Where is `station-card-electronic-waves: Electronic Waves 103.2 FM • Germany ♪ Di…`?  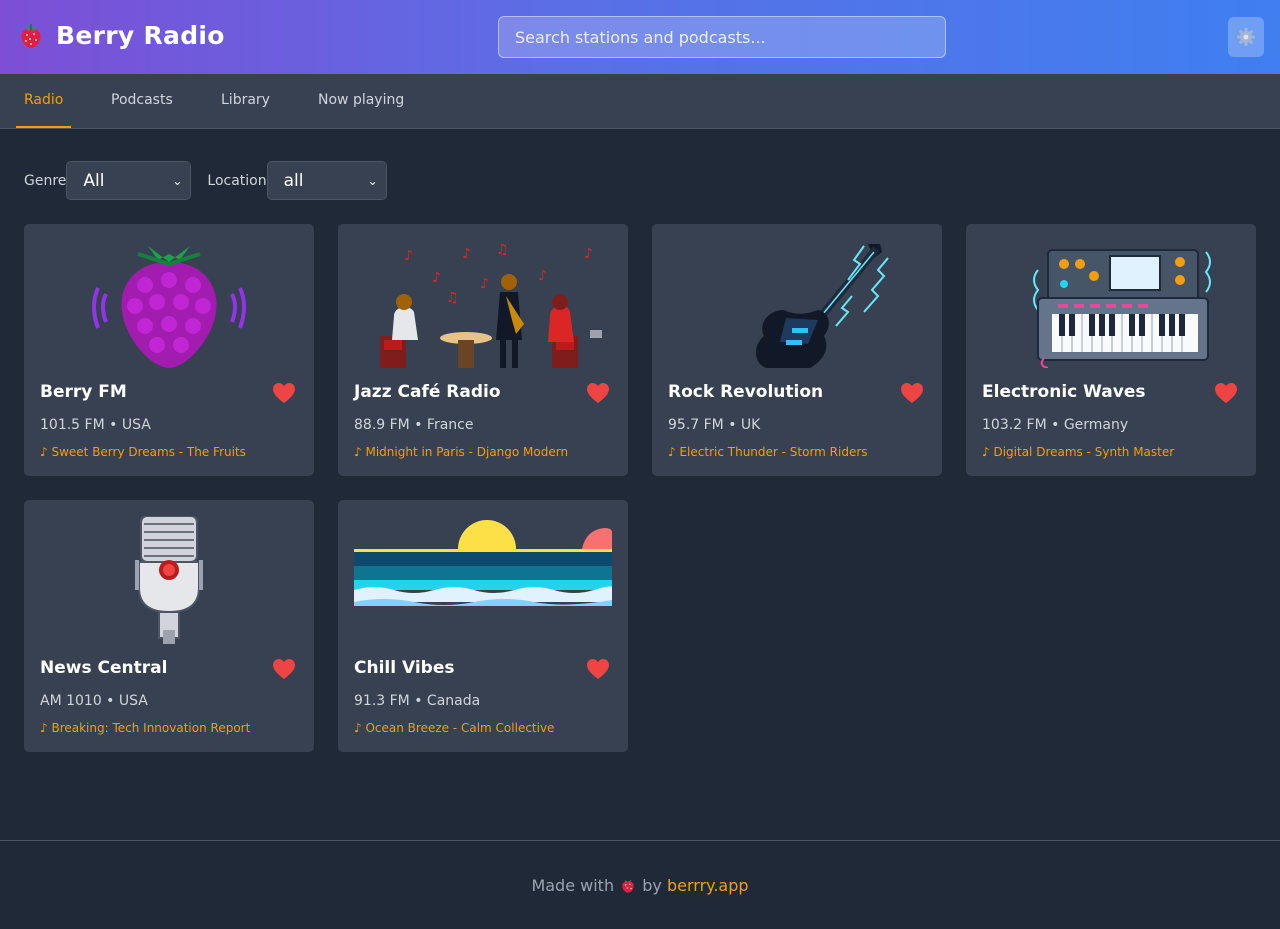 station-card-electronic-waves: Electronic Waves 103.2 FM • Germany ♪ Di… is located at coordinates (1111, 350).